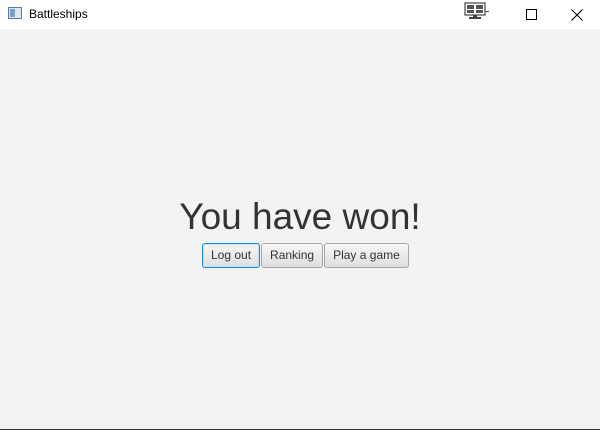 This screenshot has width=600, height=430. Describe the element at coordinates (477, 11) in the screenshot. I see `monitor-icon` at that location.